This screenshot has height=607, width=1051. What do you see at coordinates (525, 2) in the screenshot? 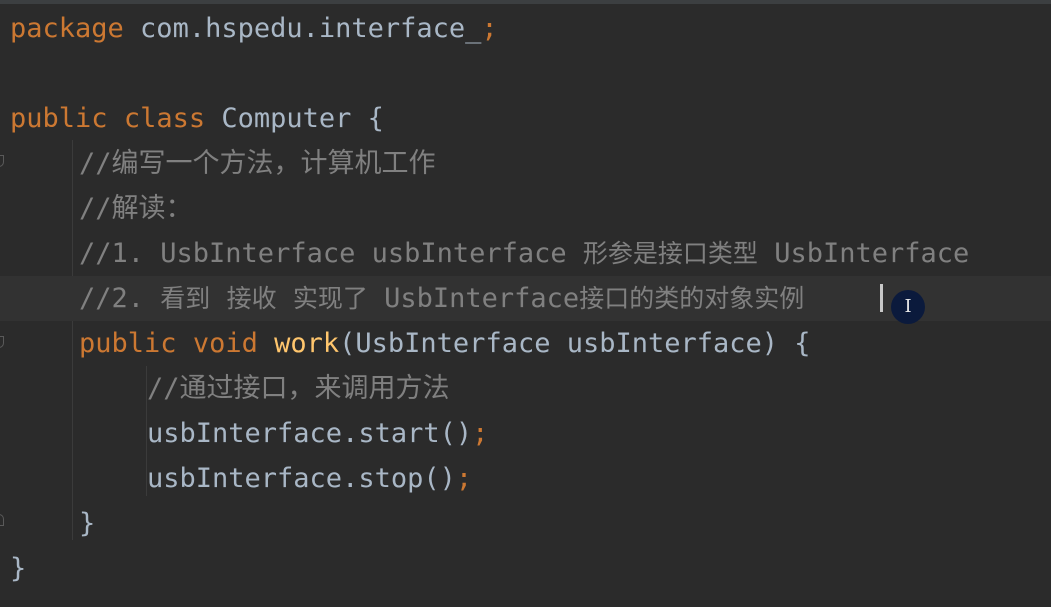
I see `editor-top-border` at bounding box center [525, 2].